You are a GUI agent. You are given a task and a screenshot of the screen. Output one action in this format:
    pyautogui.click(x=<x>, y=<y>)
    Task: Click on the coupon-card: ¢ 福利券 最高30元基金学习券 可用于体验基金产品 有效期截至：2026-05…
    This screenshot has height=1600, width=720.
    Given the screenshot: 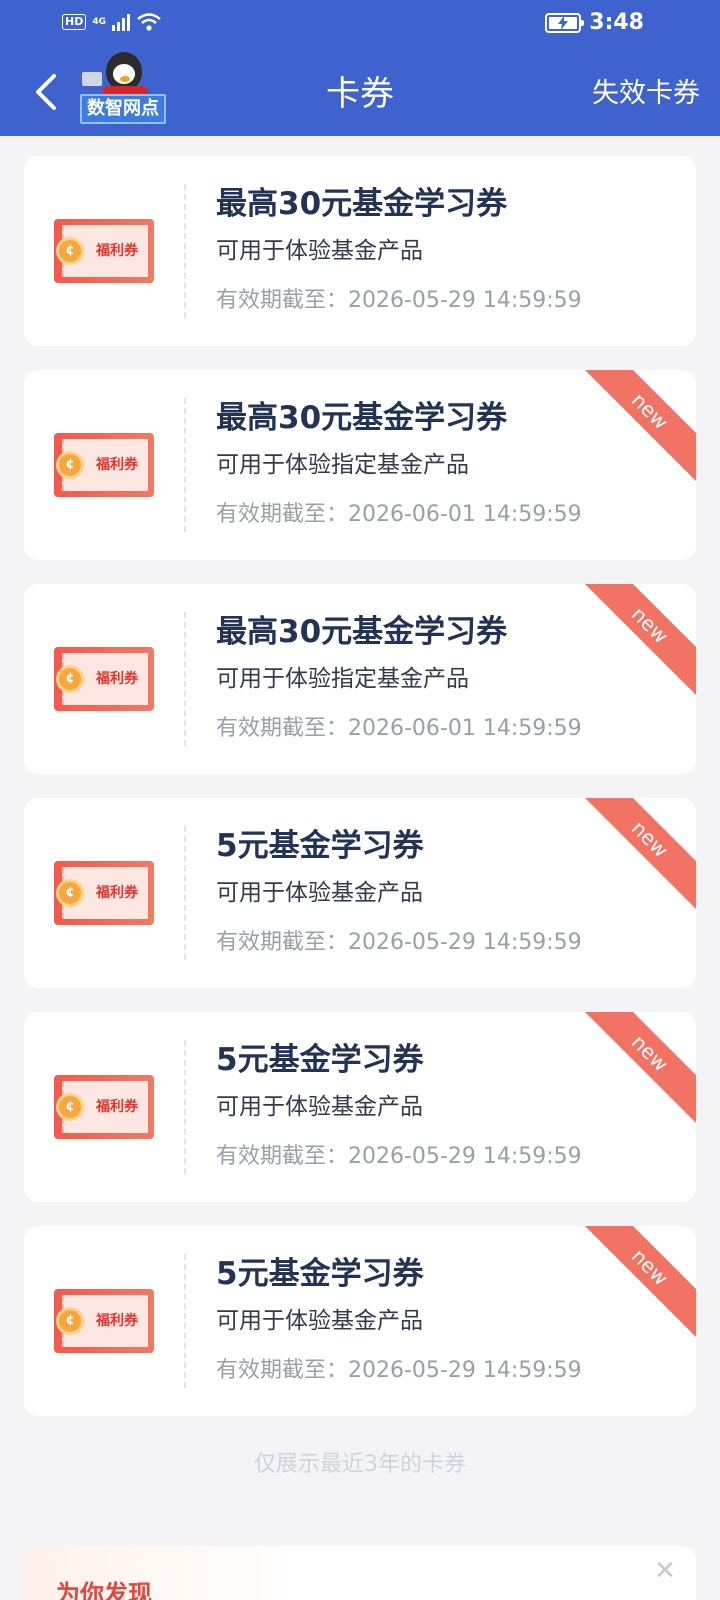 What is the action you would take?
    pyautogui.click(x=360, y=251)
    